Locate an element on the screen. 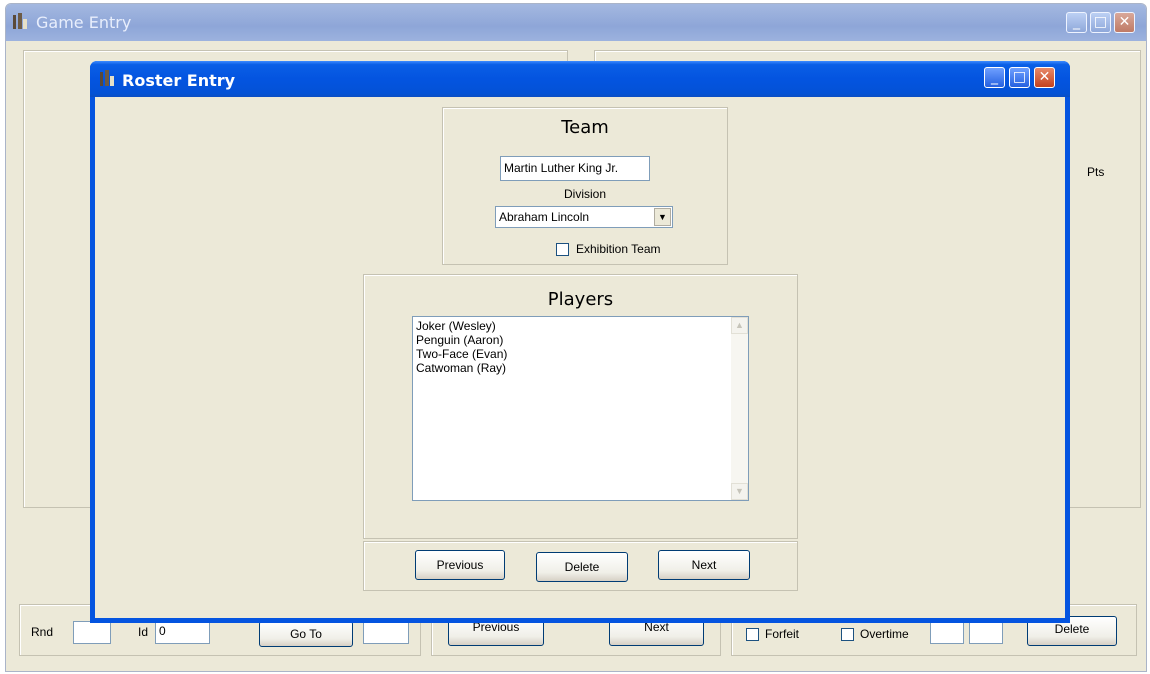  rnd-label: Rnd is located at coordinates (42, 632).